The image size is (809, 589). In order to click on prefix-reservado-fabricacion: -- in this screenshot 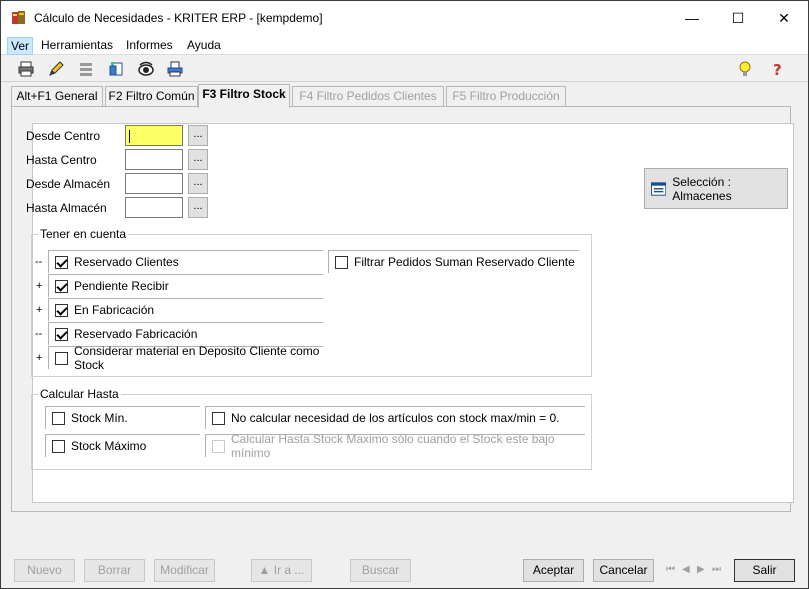, I will do `click(39, 334)`.